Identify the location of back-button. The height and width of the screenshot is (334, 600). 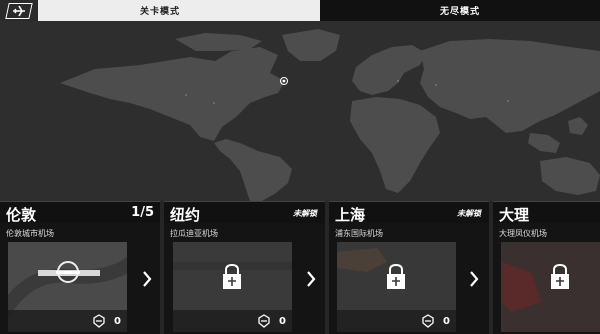
(19, 10).